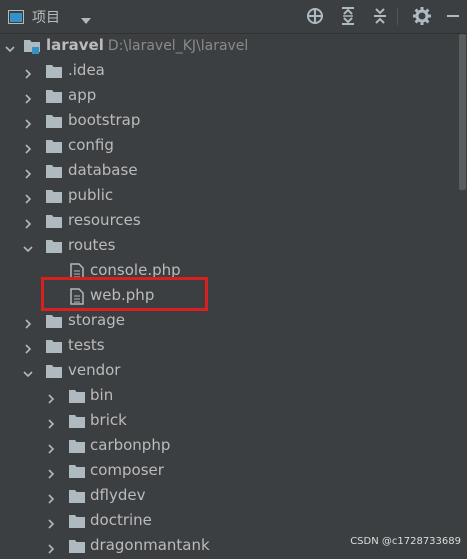 This screenshot has height=559, width=467. Describe the element at coordinates (315, 16) in the screenshot. I see `locate-icon` at that location.